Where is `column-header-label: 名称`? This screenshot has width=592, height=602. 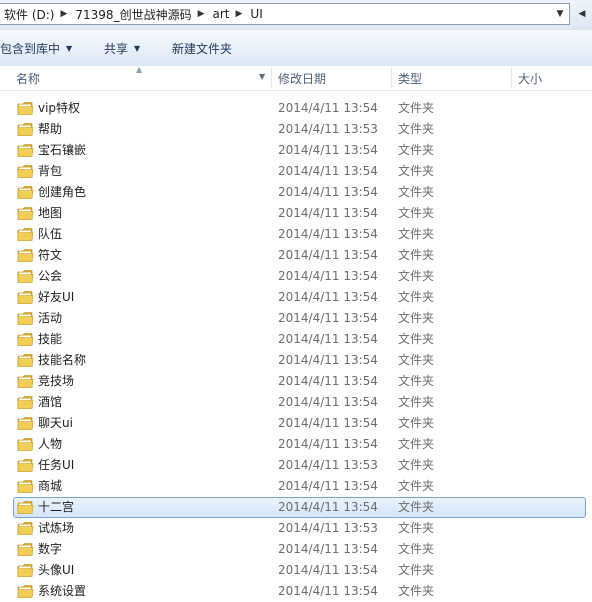 column-header-label: 名称 is located at coordinates (28, 78).